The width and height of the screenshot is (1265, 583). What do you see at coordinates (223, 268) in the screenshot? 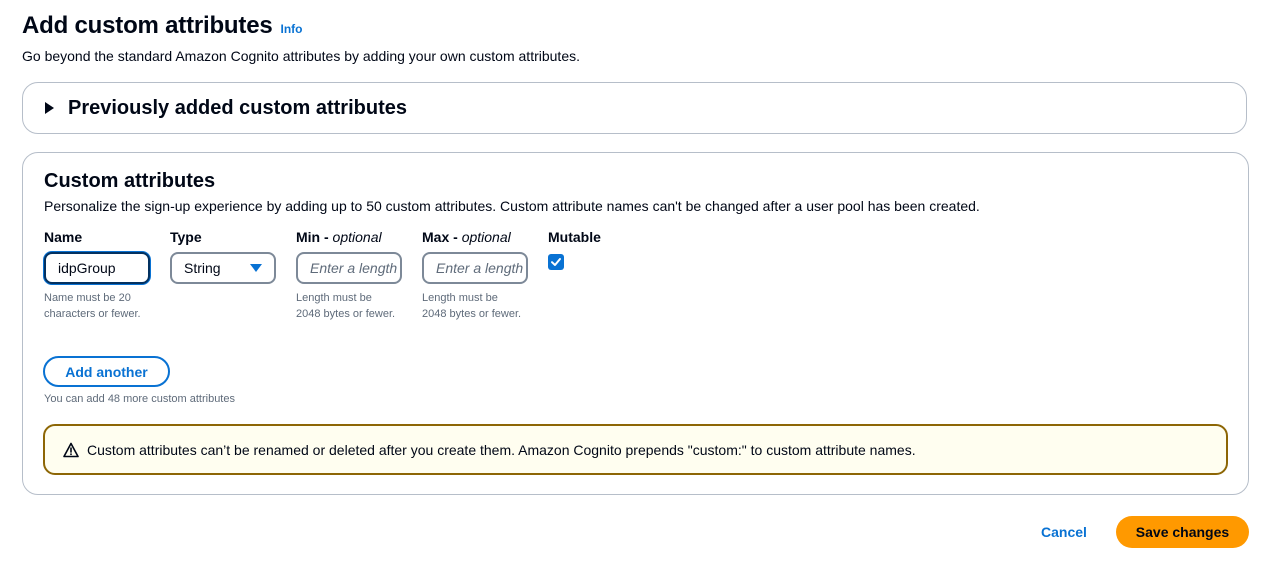
I see `type-select: String` at bounding box center [223, 268].